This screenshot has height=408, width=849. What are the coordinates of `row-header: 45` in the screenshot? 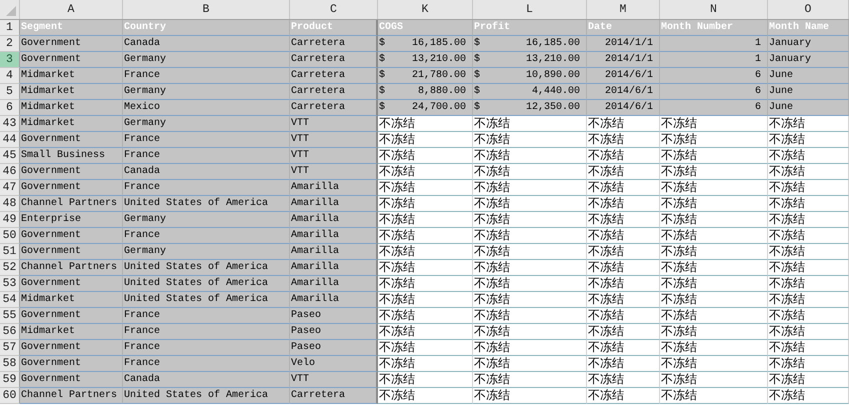 It's located at (10, 156).